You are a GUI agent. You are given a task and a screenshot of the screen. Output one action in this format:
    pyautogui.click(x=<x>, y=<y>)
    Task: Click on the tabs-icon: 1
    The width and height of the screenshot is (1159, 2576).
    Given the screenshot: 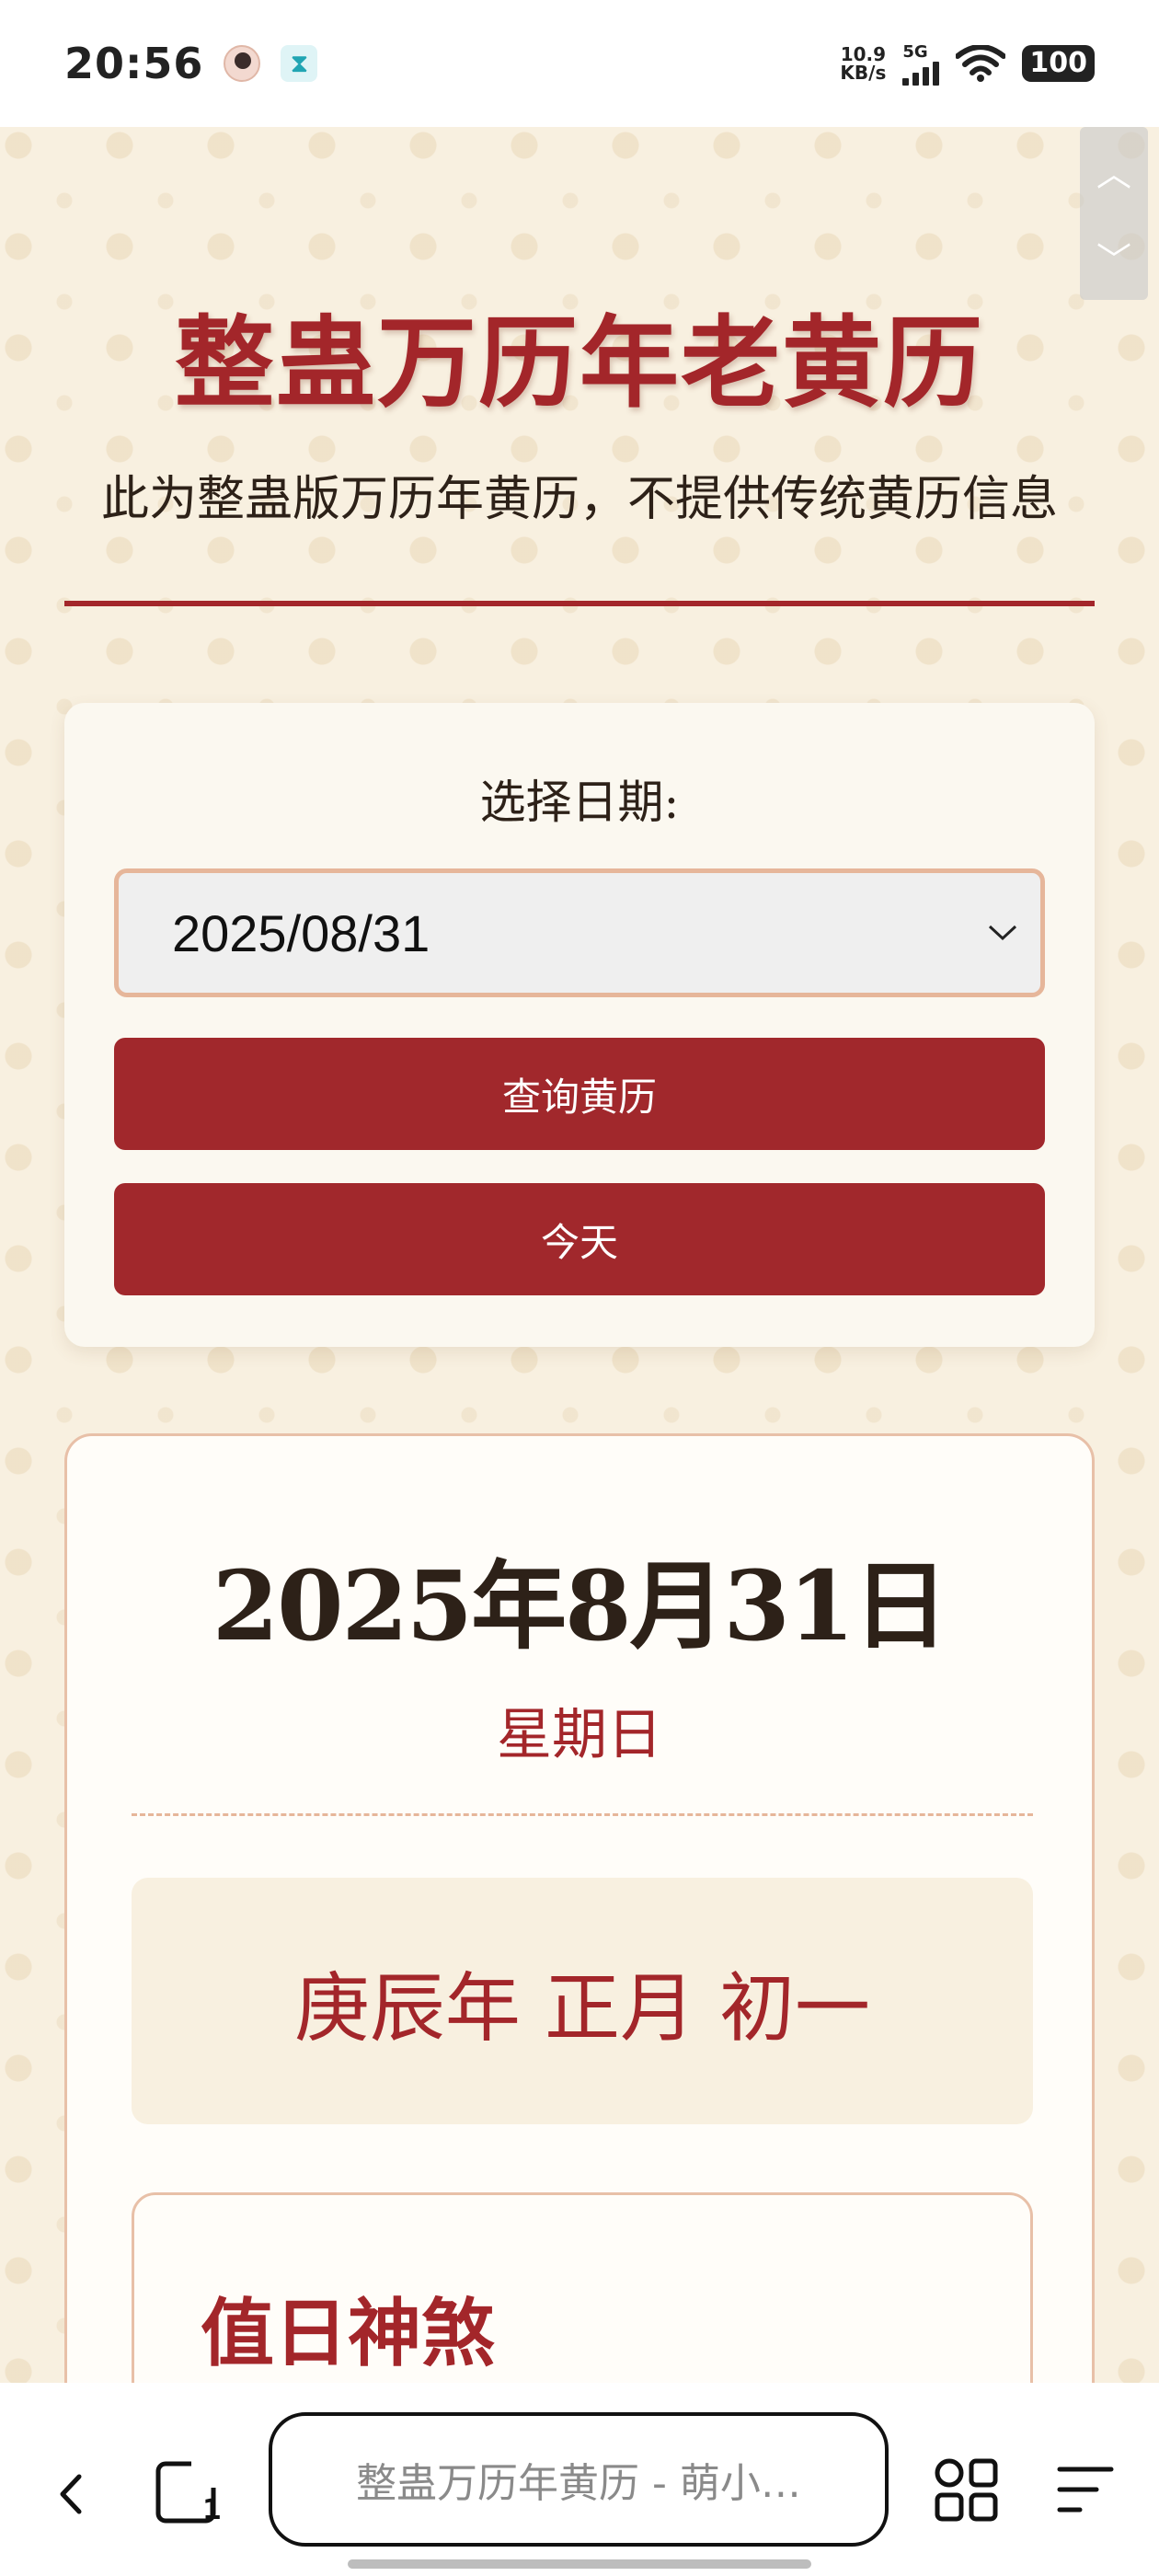 What is the action you would take?
    pyautogui.click(x=188, y=2491)
    